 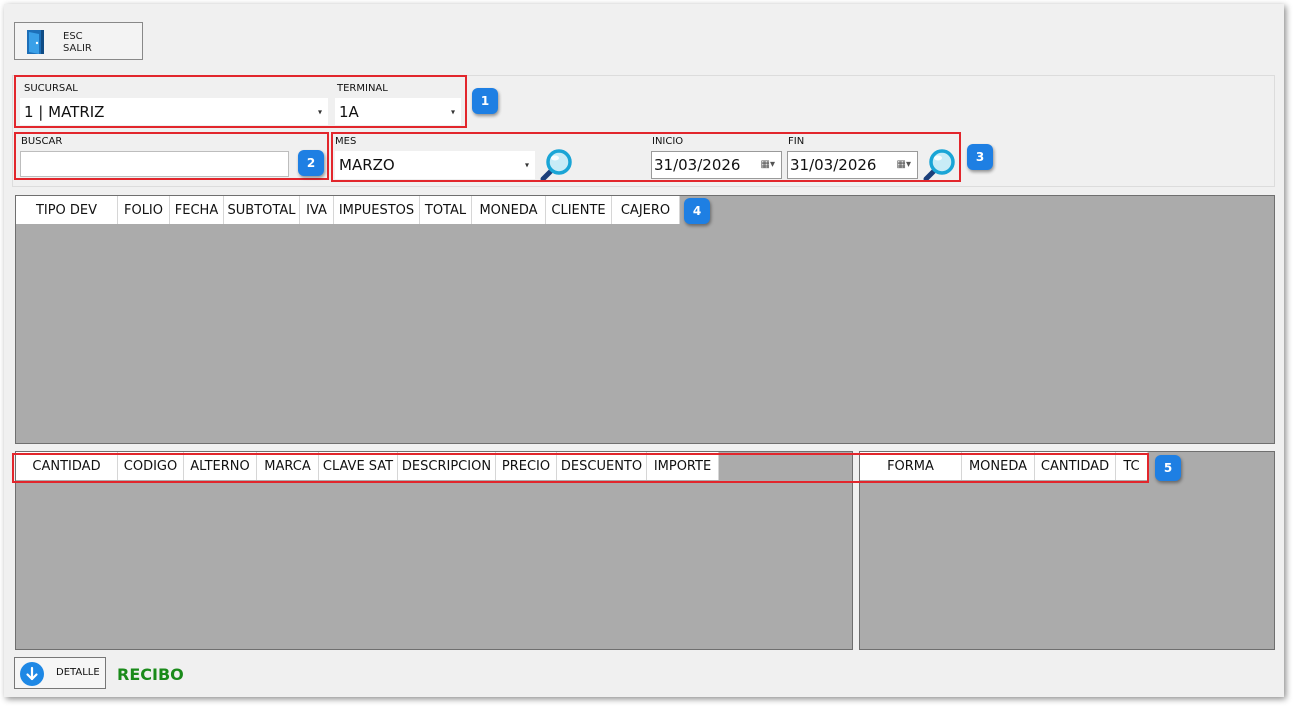 I want to click on badge-4: 4, so click(x=697, y=211).